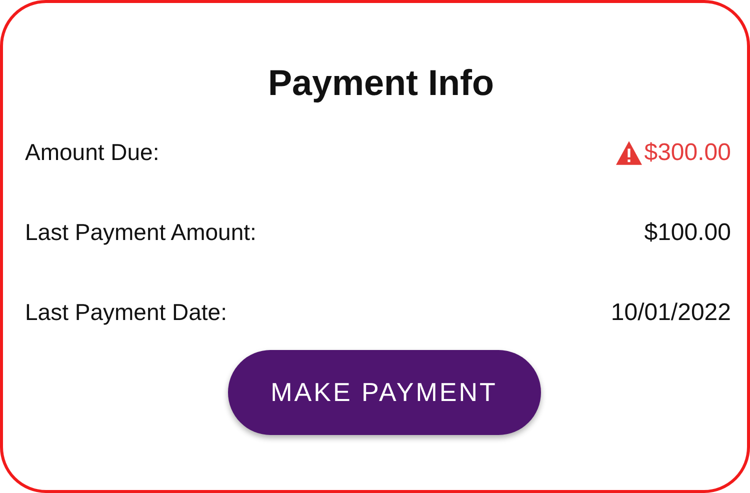 The image size is (750, 493). What do you see at coordinates (687, 232) in the screenshot?
I see `field-value: $100.00` at bounding box center [687, 232].